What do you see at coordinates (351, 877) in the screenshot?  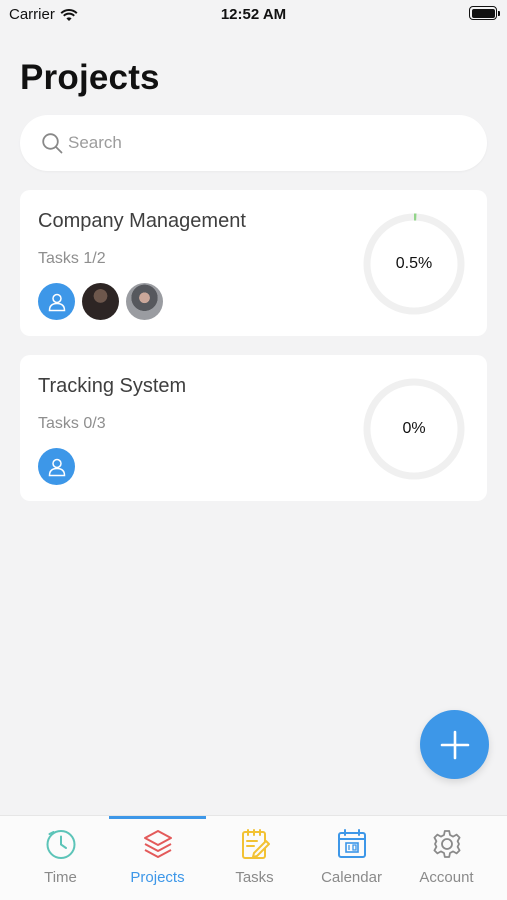 I see `tab-label: Calendar` at bounding box center [351, 877].